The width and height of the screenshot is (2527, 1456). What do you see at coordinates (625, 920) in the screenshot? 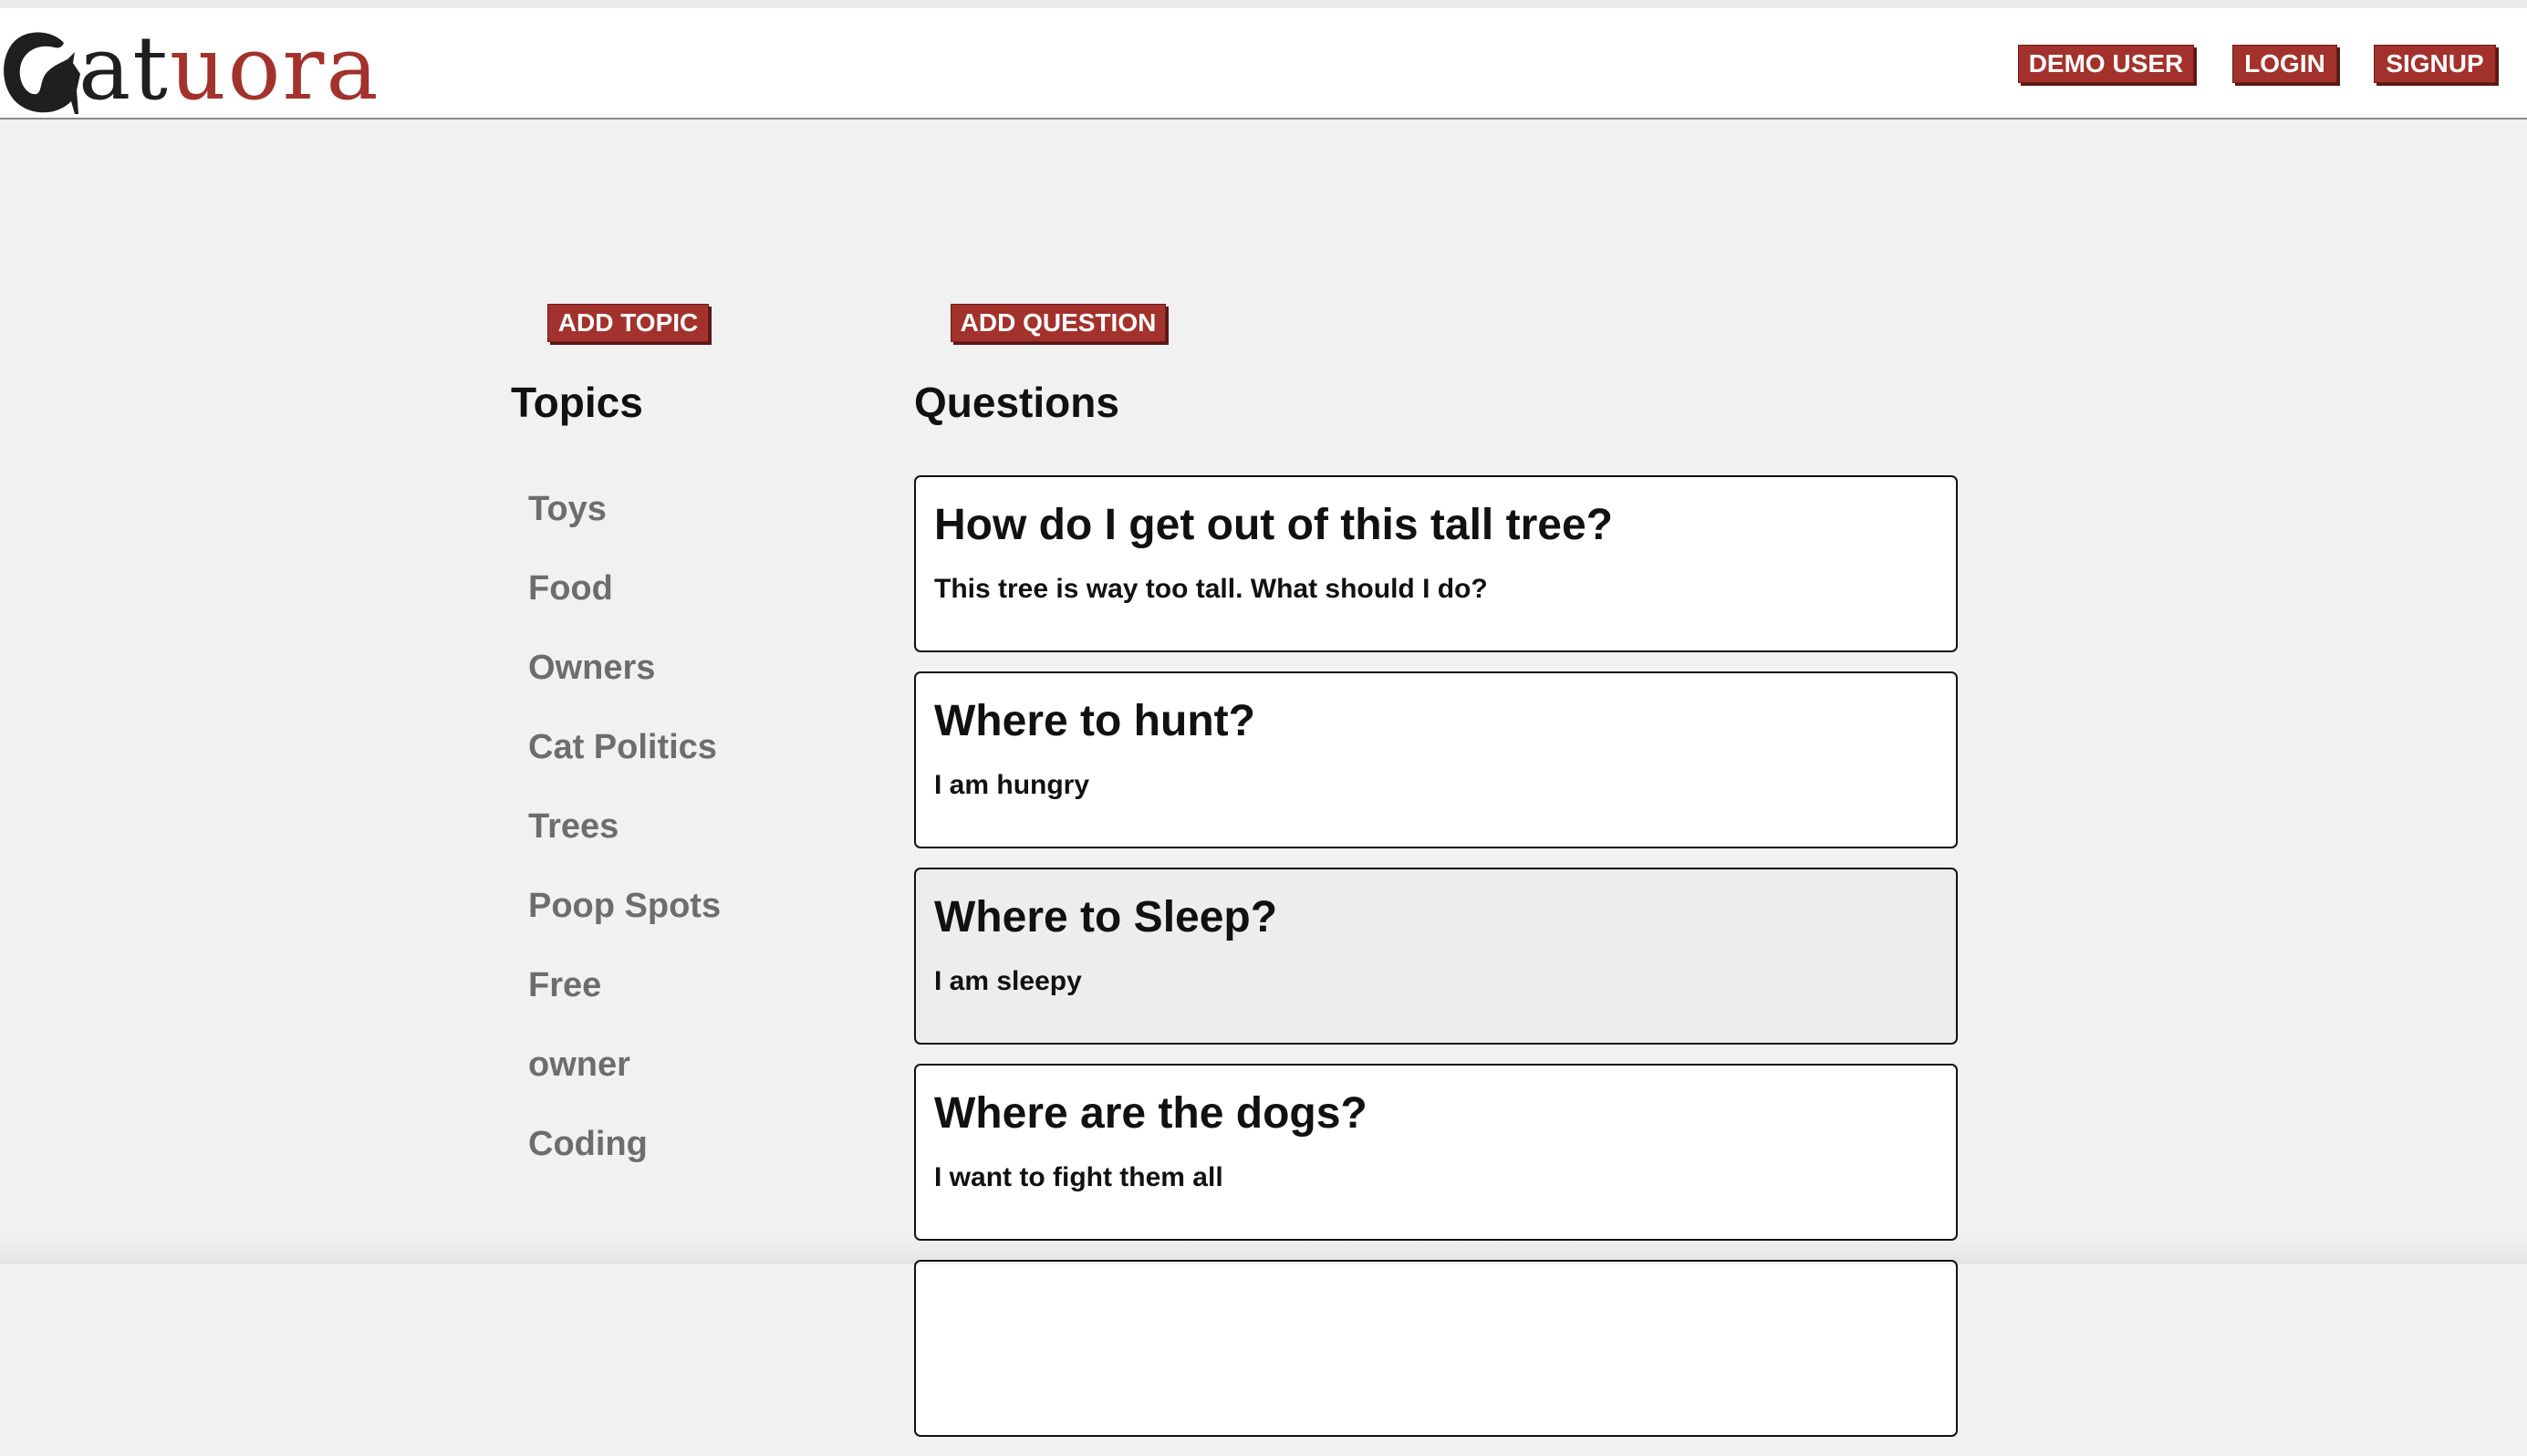
I see `topic-item-poop-spots: Poop Spots` at bounding box center [625, 920].